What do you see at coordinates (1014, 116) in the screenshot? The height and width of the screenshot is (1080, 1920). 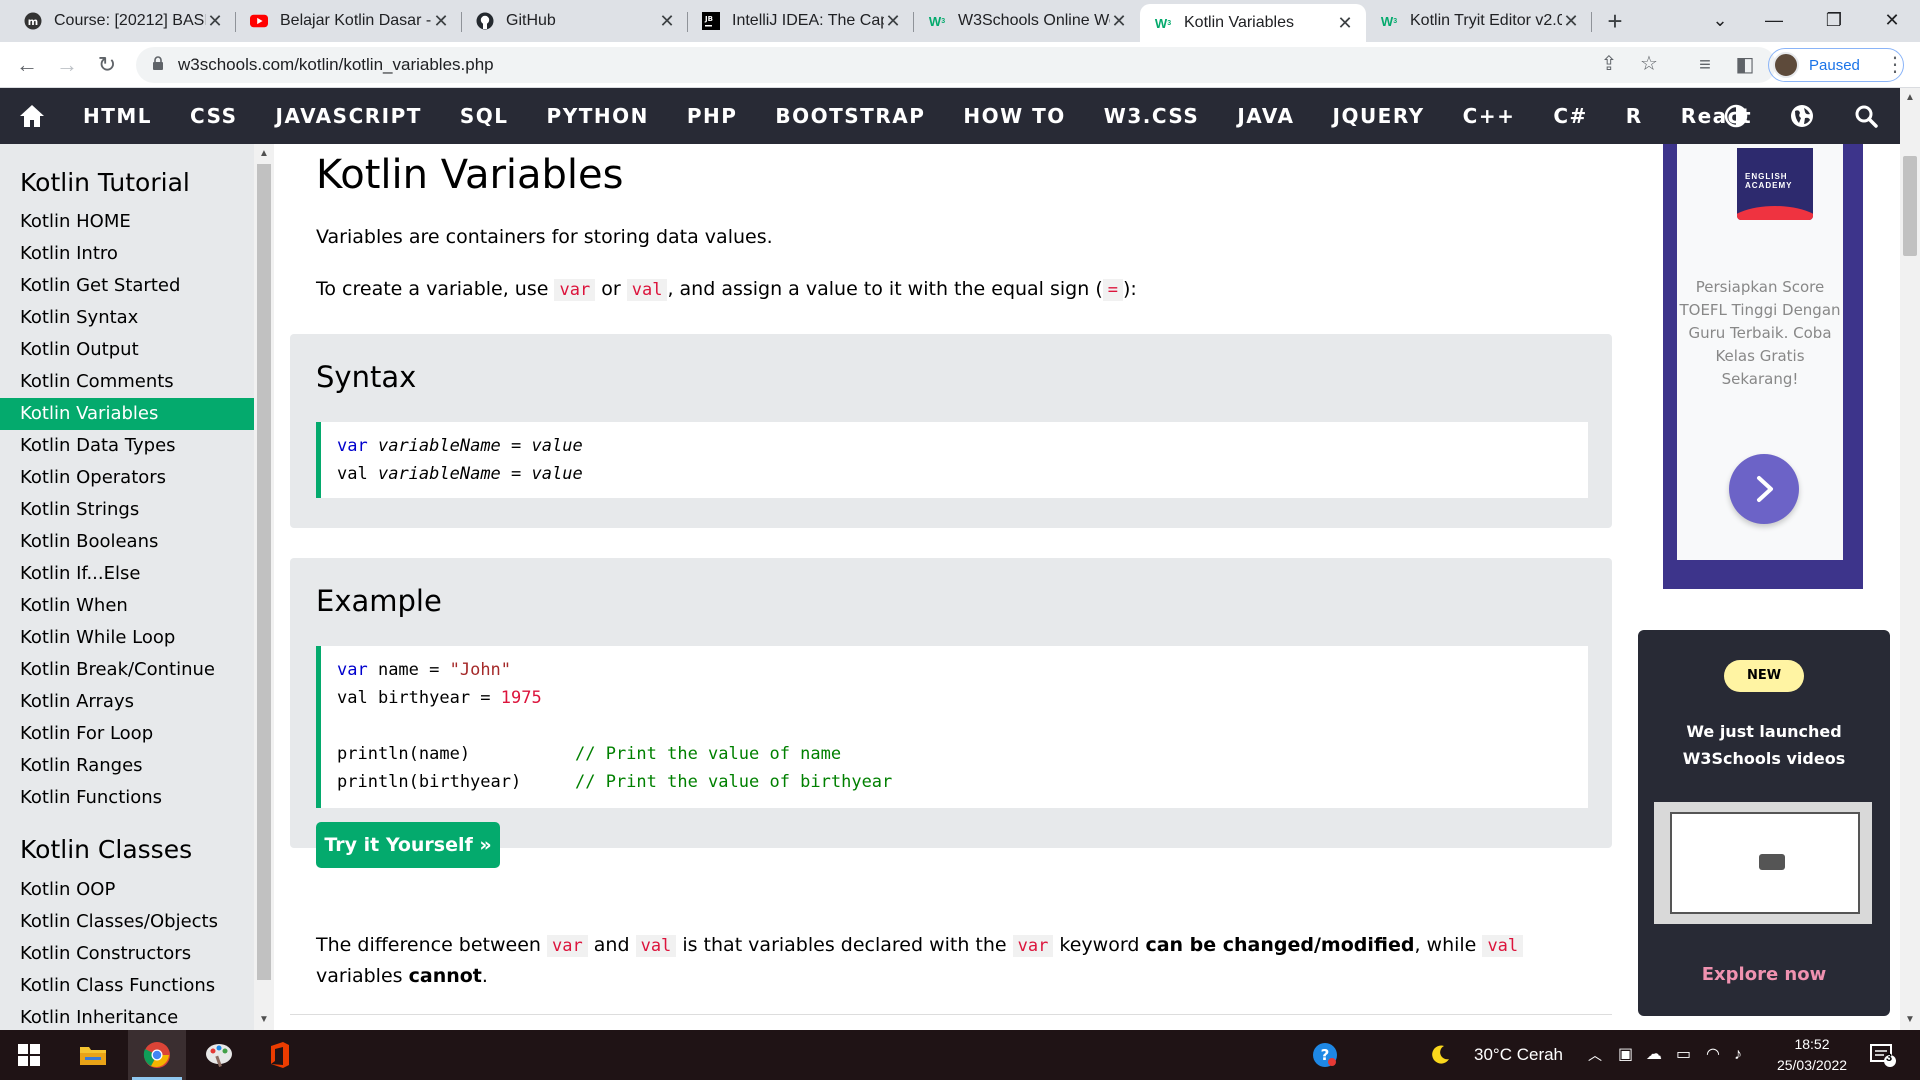 I see `nav-link: HOW TO` at bounding box center [1014, 116].